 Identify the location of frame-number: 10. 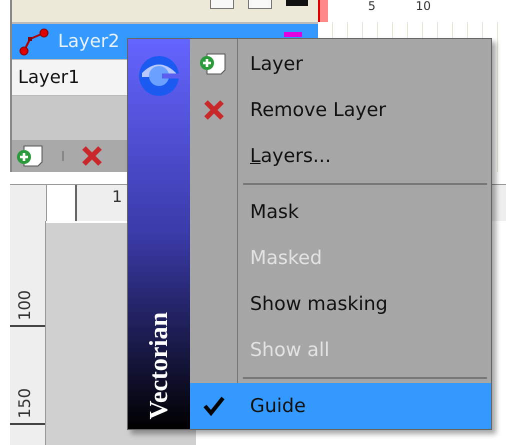
(423, 6).